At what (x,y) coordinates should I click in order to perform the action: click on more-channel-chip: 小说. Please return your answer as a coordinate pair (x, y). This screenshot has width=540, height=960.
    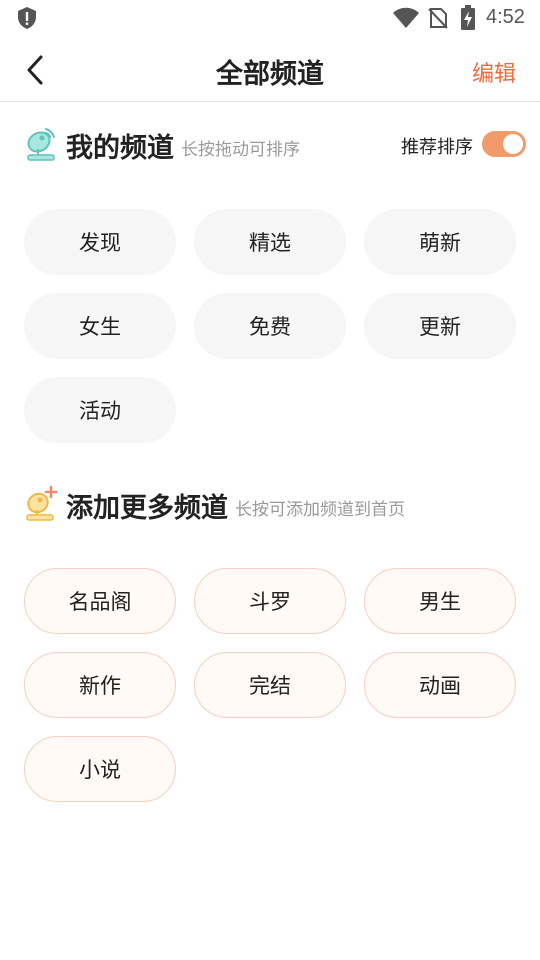
    Looking at the image, I should click on (100, 769).